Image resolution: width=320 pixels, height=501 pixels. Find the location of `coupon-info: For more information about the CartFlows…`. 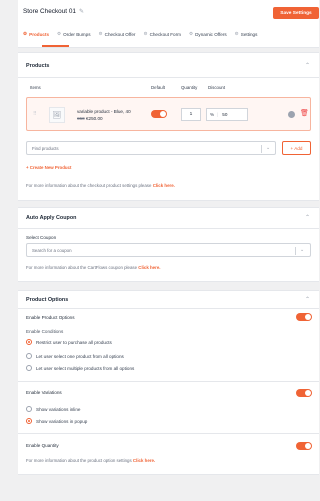

coupon-info: For more information about the CartFlows… is located at coordinates (93, 267).